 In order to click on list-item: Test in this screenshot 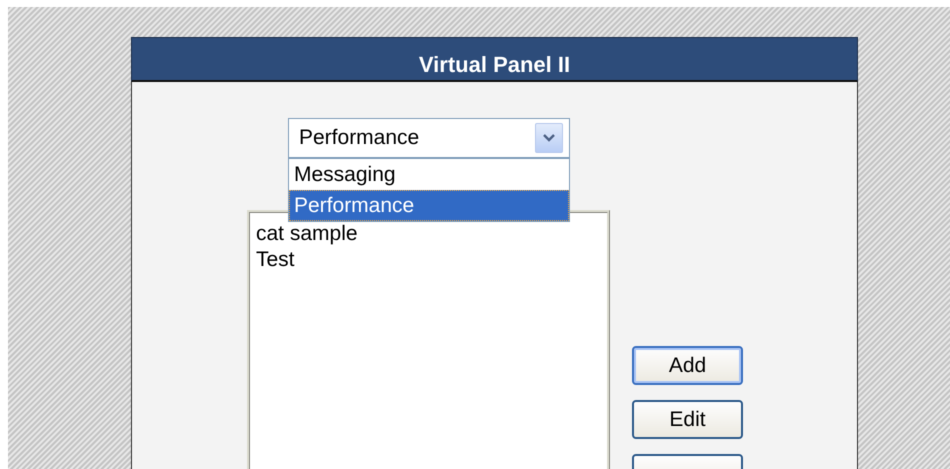, I will do `click(428, 260)`.